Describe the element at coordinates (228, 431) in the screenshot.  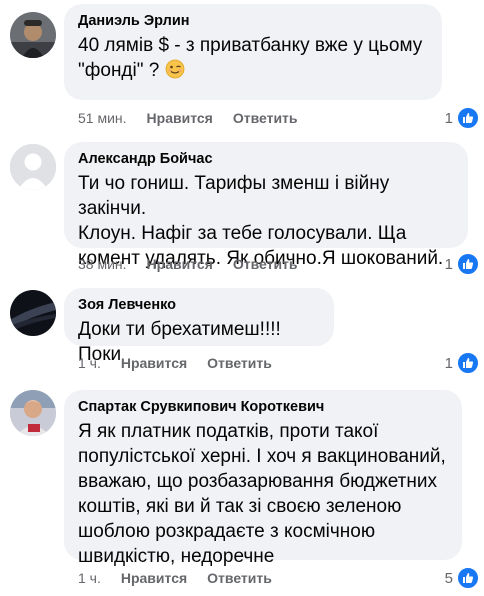
I see `comment-text-line: Я як платник податків, проти такої` at that location.